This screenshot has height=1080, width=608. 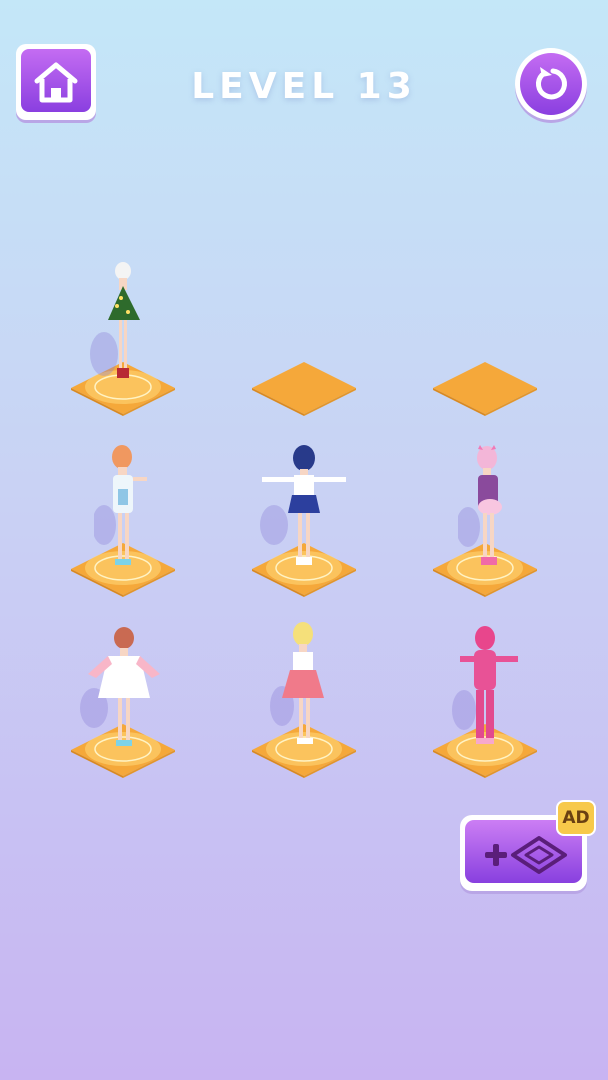 What do you see at coordinates (488, 509) in the screenshot?
I see `character-pink-cat-ear-girl` at bounding box center [488, 509].